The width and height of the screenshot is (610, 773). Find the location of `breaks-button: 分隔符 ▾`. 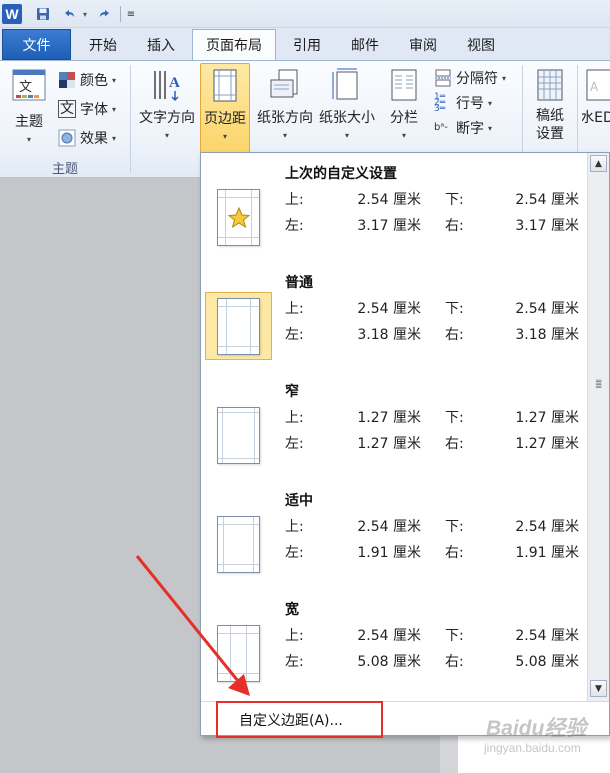

breaks-button: 分隔符 ▾ is located at coordinates (470, 78).